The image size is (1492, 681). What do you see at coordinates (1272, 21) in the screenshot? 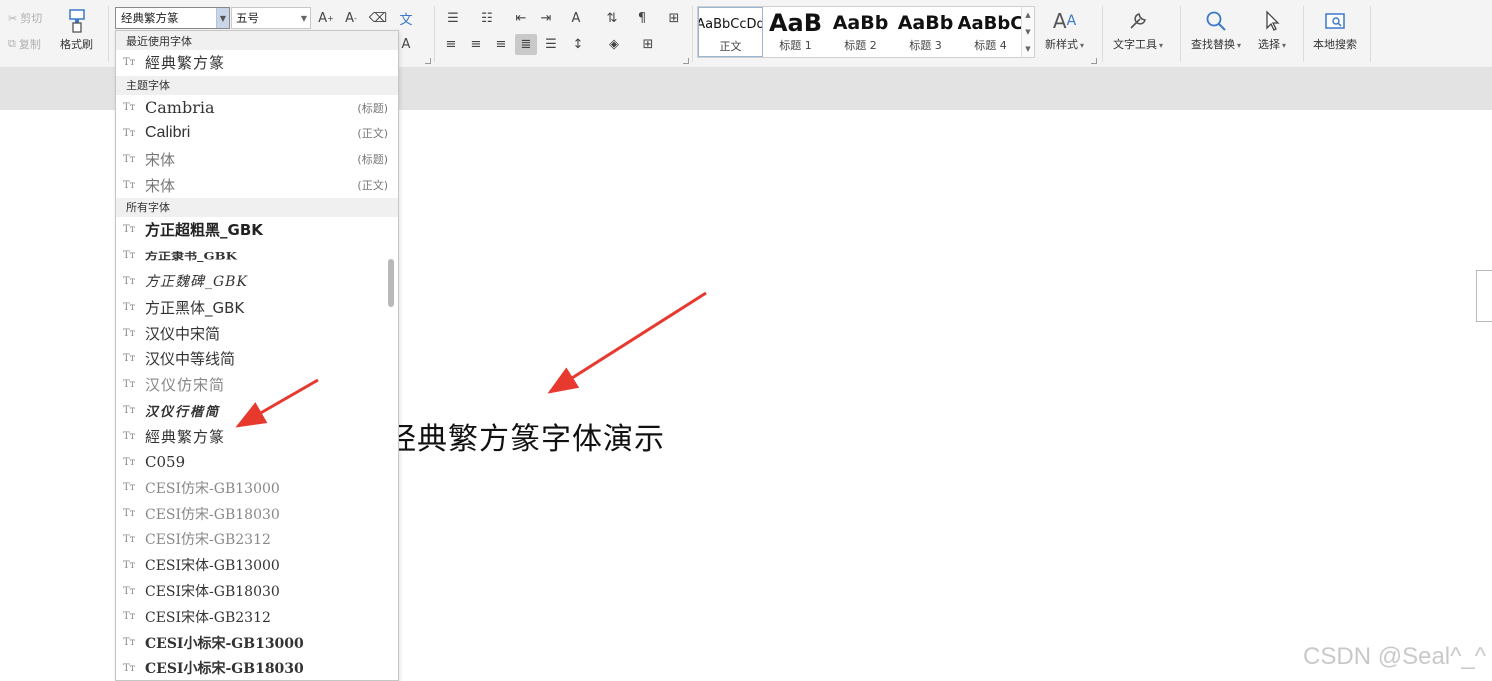
I see `cursor-icon` at bounding box center [1272, 21].